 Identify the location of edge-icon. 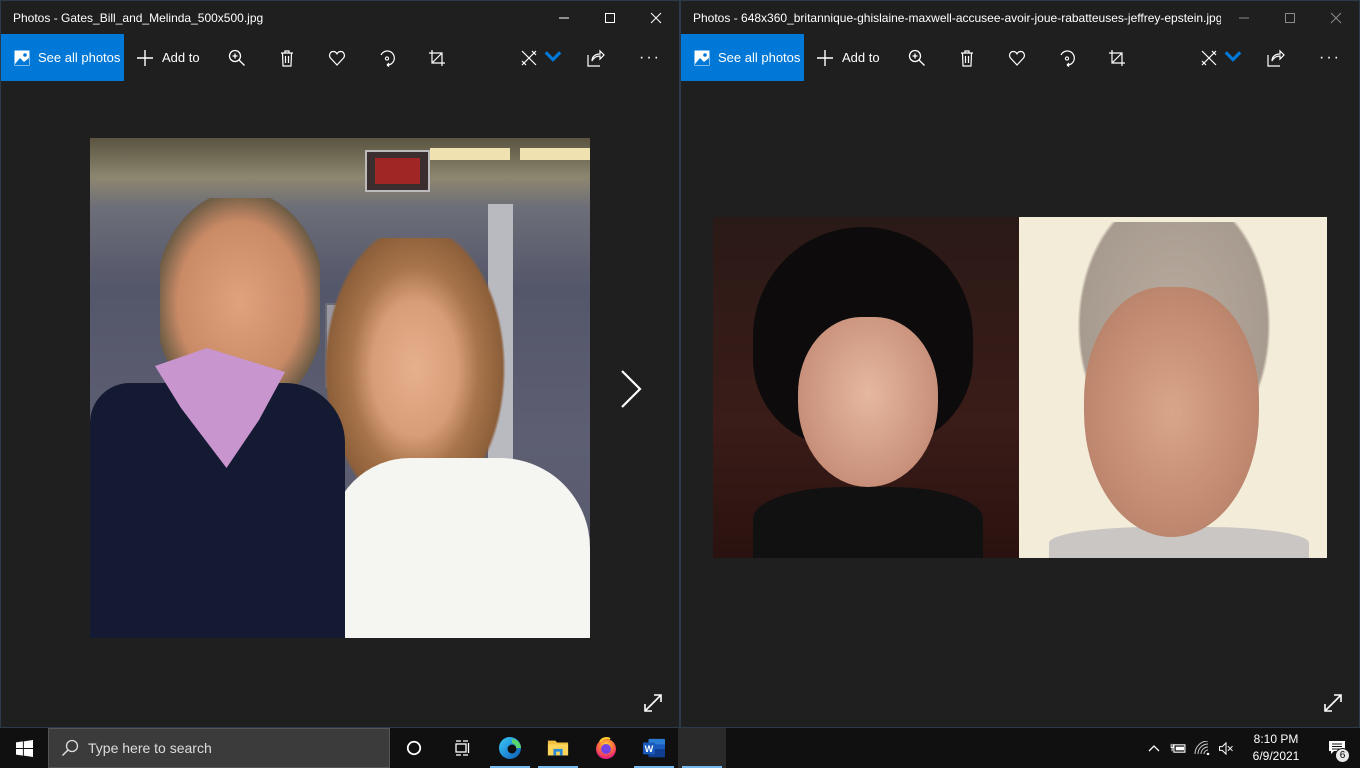
(510, 748).